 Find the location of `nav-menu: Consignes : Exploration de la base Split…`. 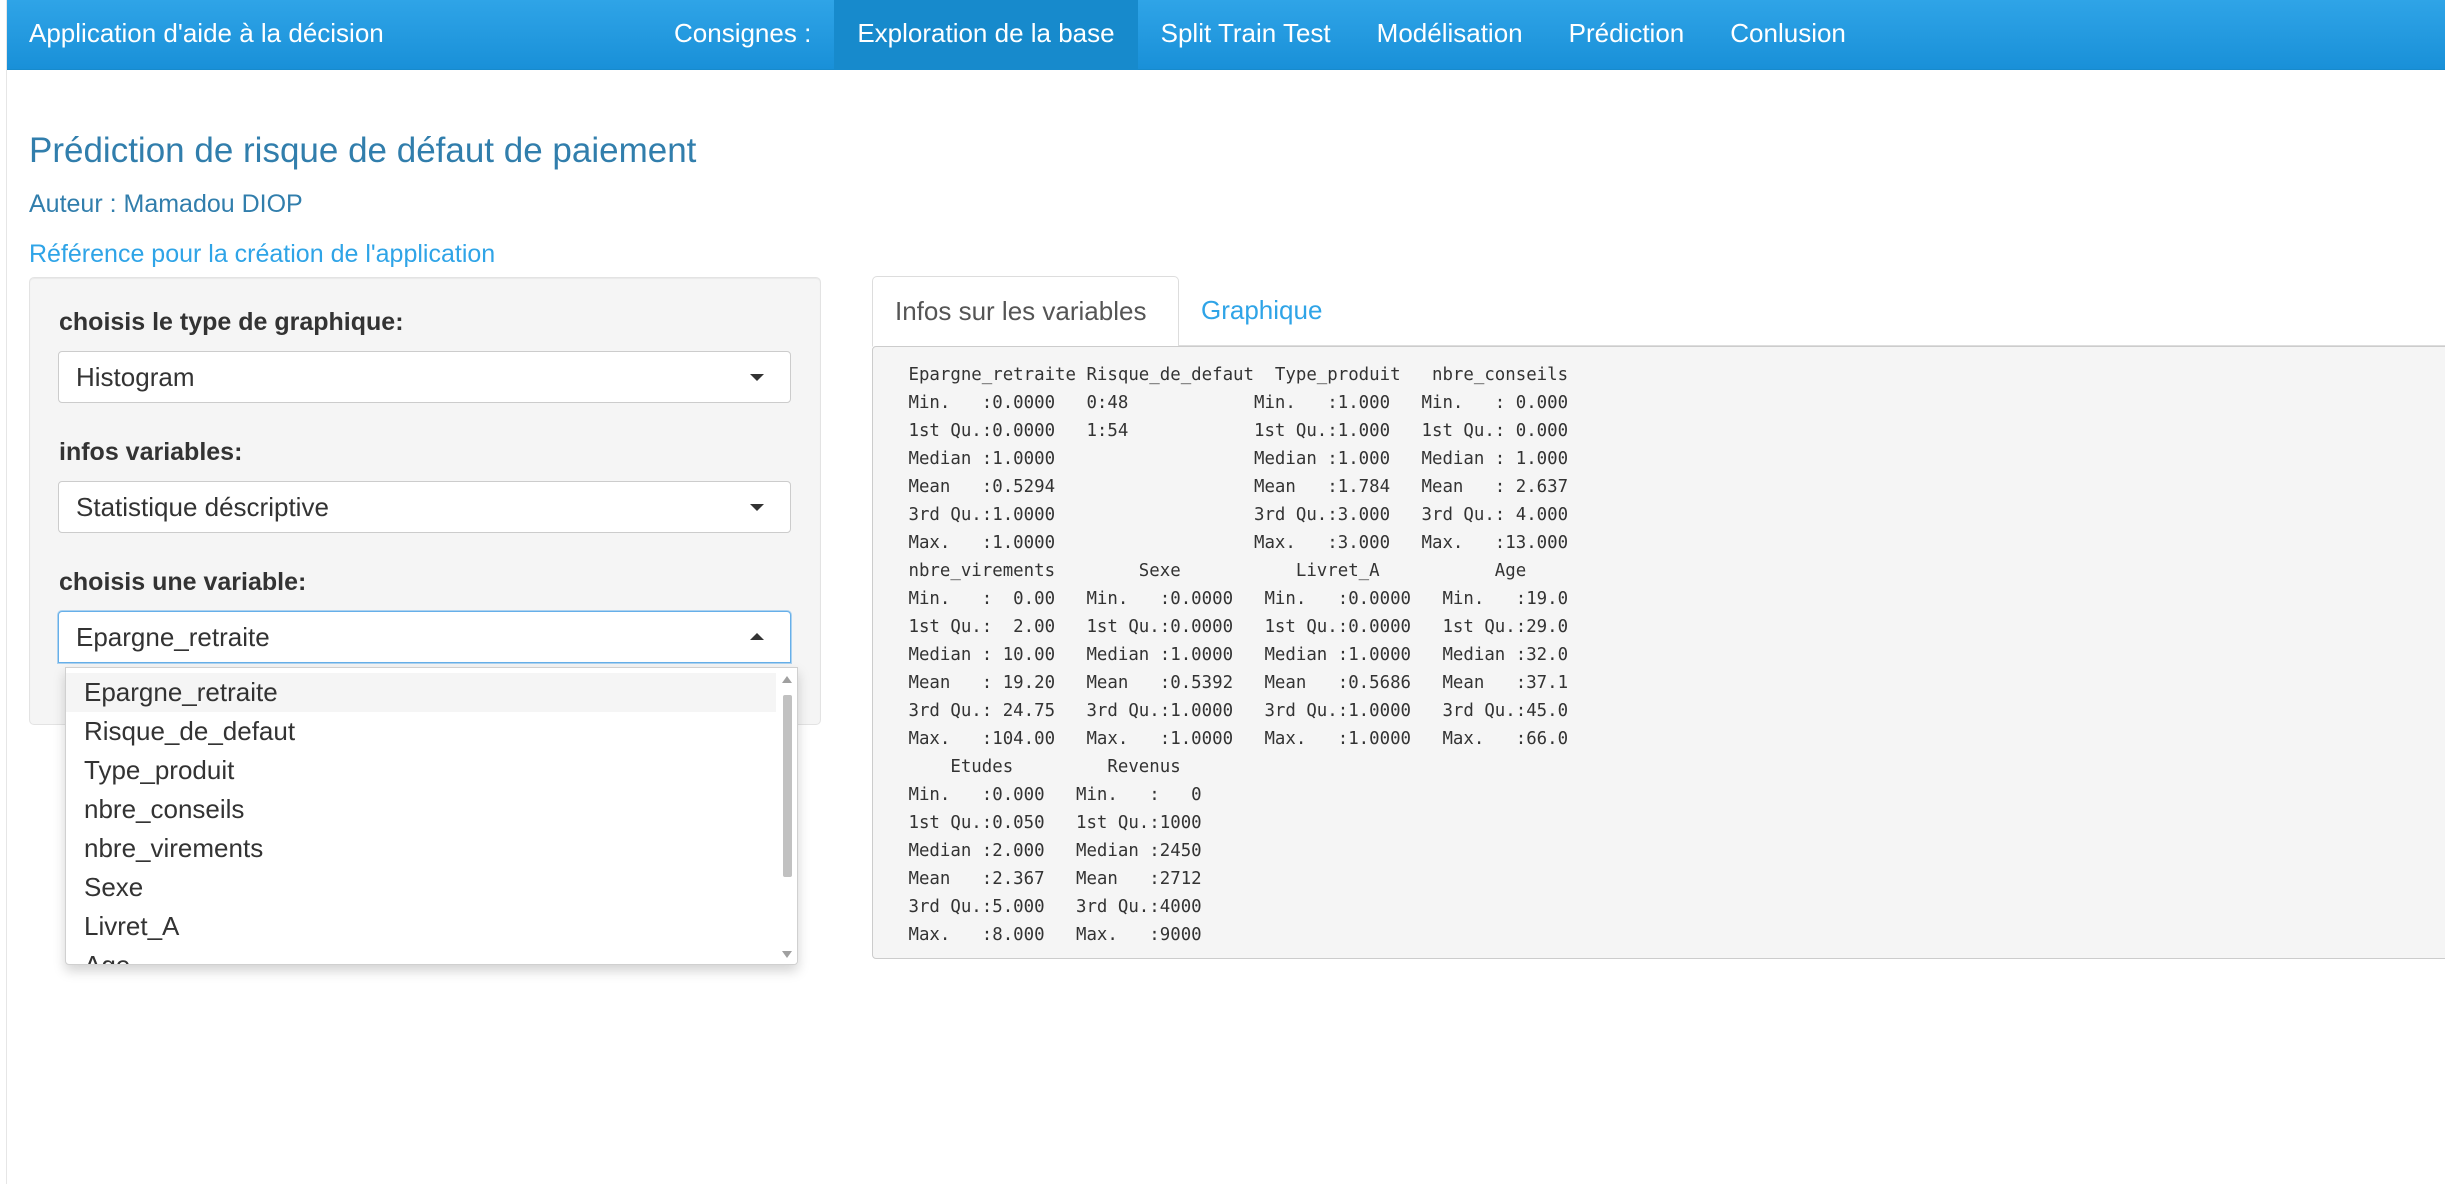

nav-menu: Consignes : Exploration de la base Split… is located at coordinates (1260, 35).